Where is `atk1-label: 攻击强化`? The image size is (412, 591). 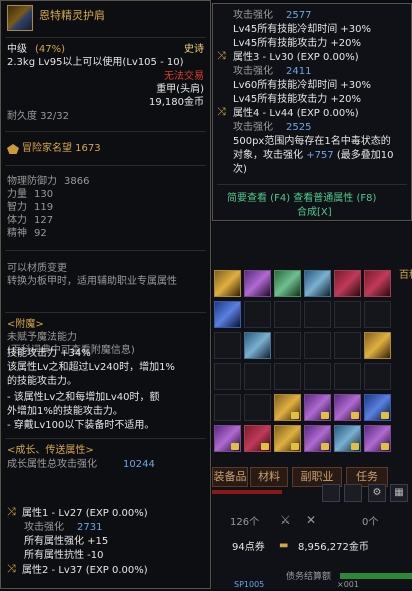
atk1-label: 攻击强化 is located at coordinates (253, 15).